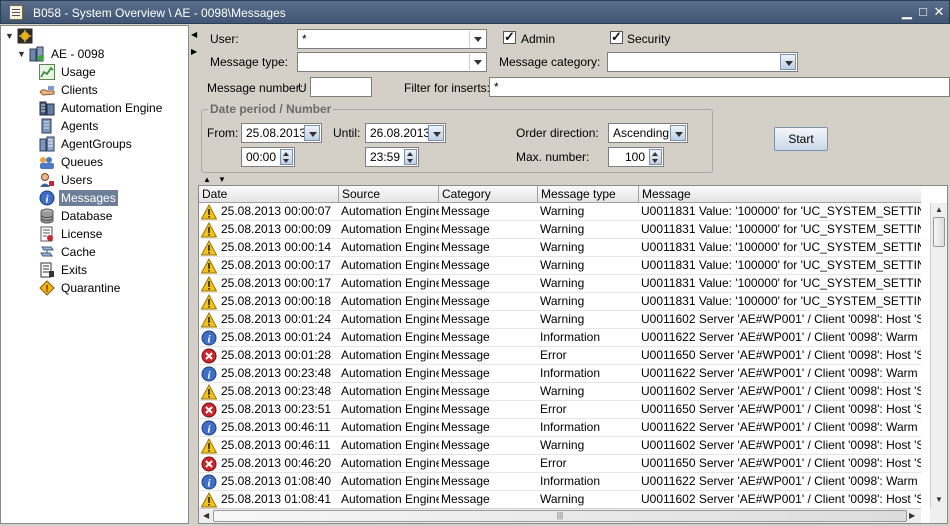 Image resolution: width=950 pixels, height=526 pixels. What do you see at coordinates (64, 270) in the screenshot?
I see `tree-item-exits: Exits` at bounding box center [64, 270].